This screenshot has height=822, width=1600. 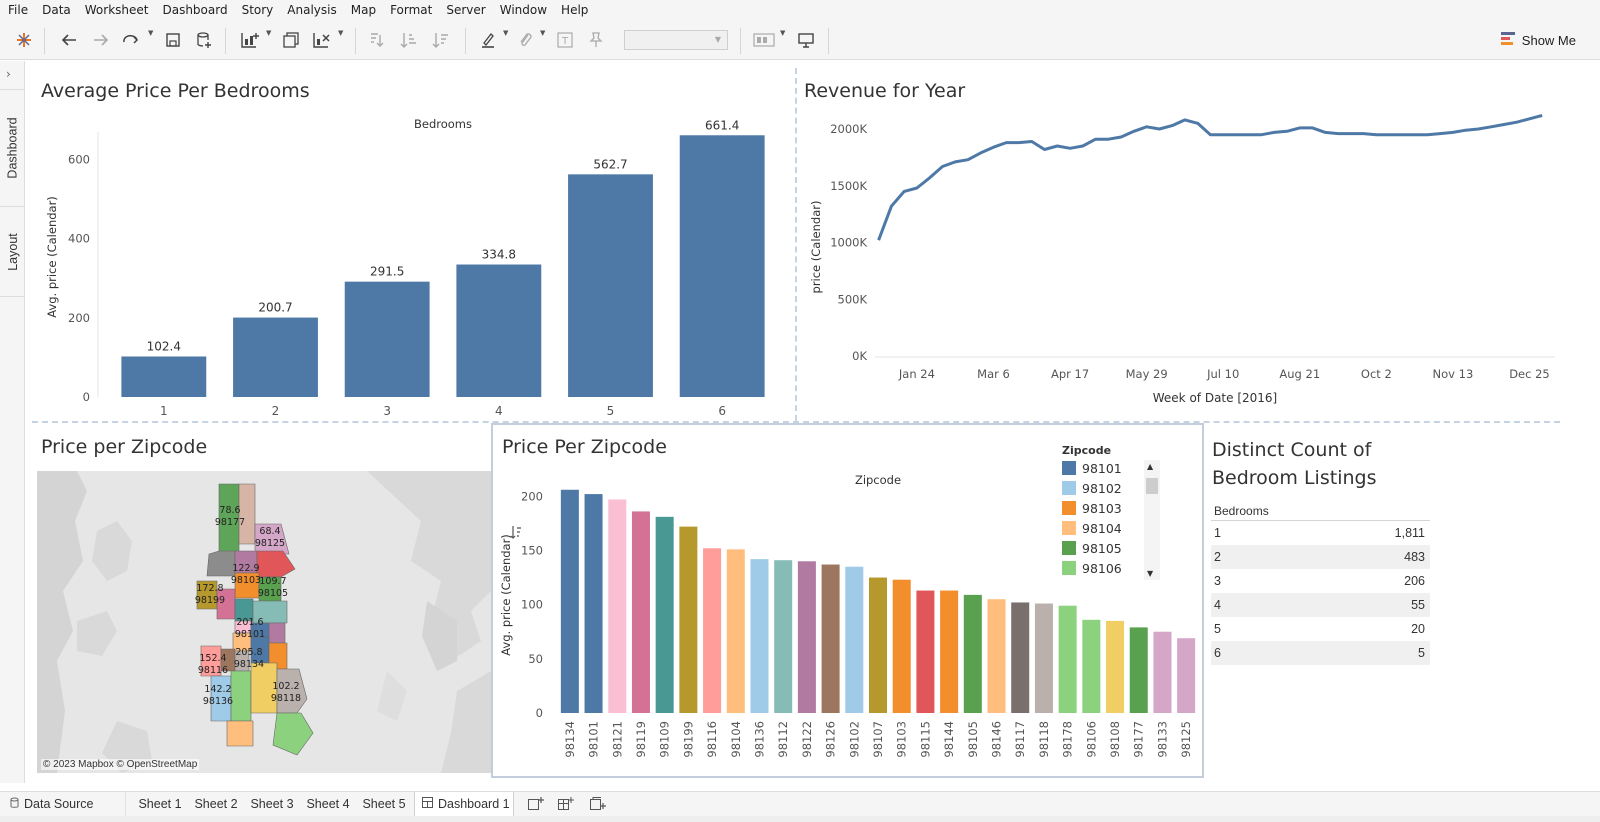 I want to click on x-tick-label: Dec 25, so click(x=1529, y=374).